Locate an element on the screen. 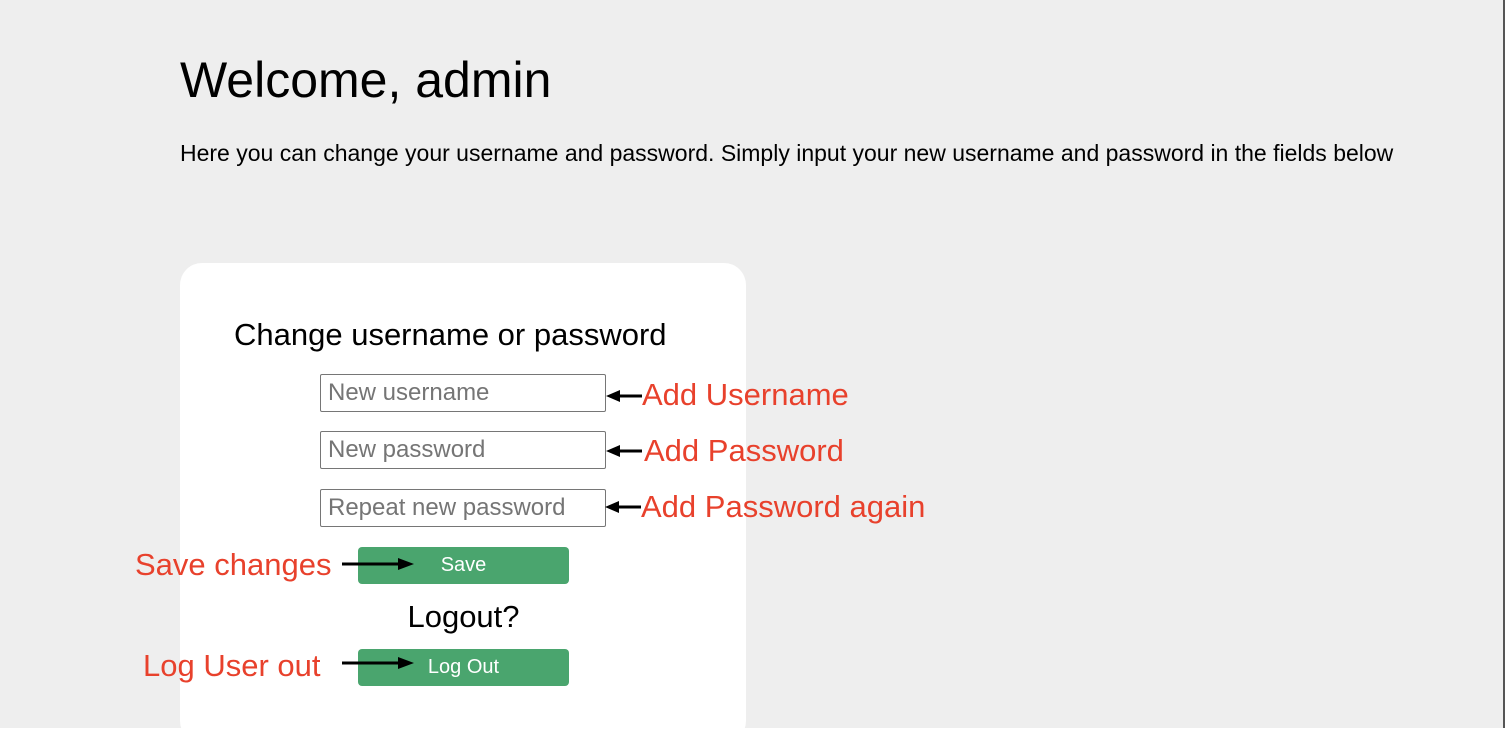  annotation-add-password: Add Password is located at coordinates (744, 450).